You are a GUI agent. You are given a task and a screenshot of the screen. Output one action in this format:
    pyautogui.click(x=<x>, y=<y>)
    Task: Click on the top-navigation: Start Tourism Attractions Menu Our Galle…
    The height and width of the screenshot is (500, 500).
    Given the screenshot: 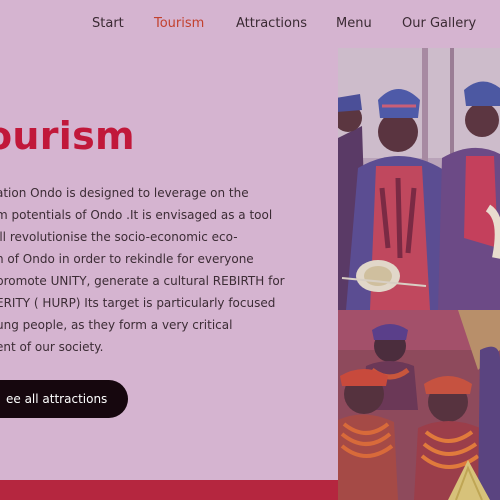 What is the action you would take?
    pyautogui.click(x=250, y=24)
    